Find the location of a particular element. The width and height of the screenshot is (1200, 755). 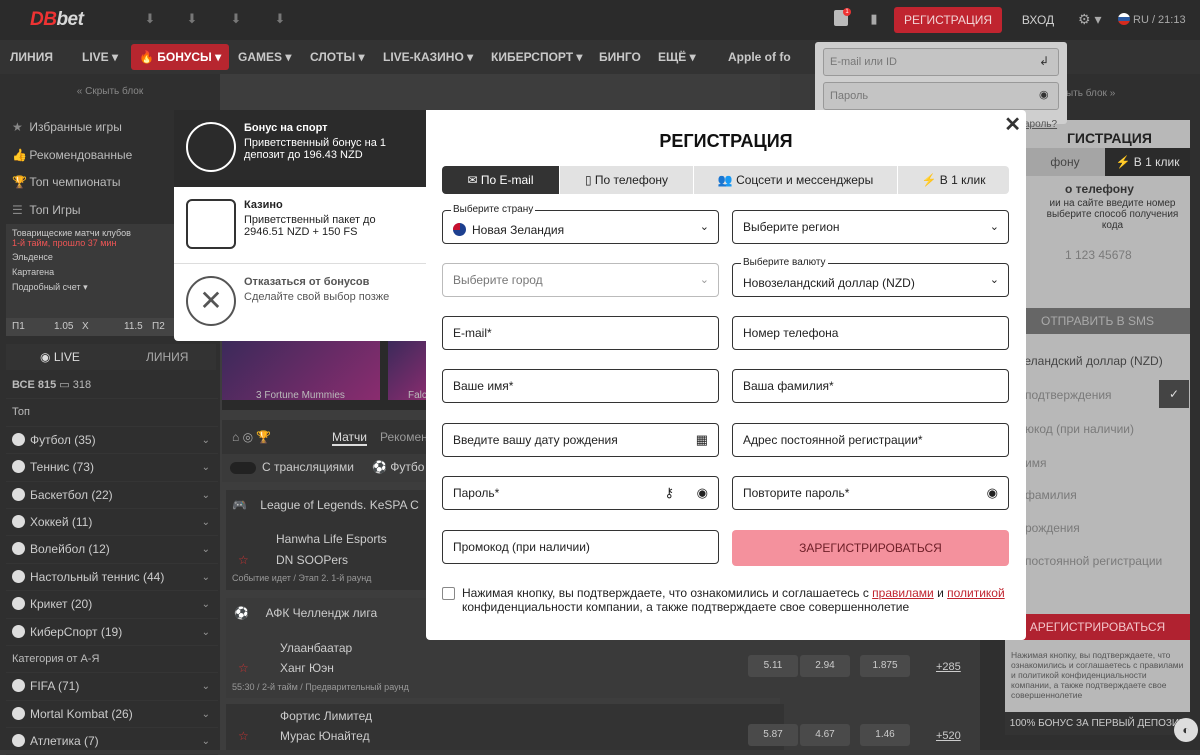

sport-item: Mortal Kombat (26) ⌄ is located at coordinates (112, 715).